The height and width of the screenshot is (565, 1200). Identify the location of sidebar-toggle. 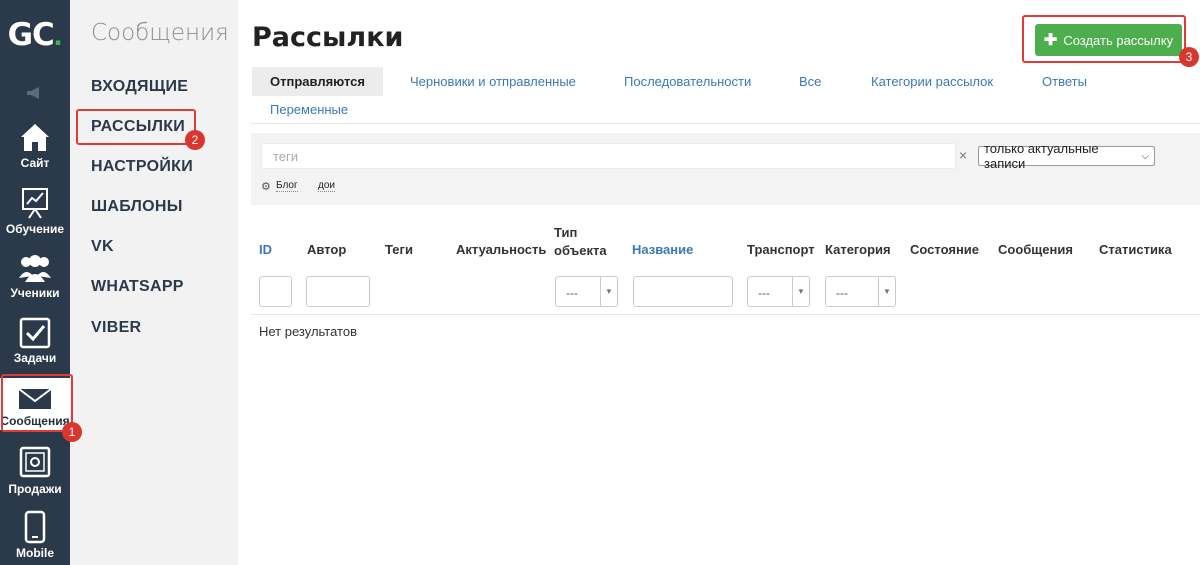
(35, 93).